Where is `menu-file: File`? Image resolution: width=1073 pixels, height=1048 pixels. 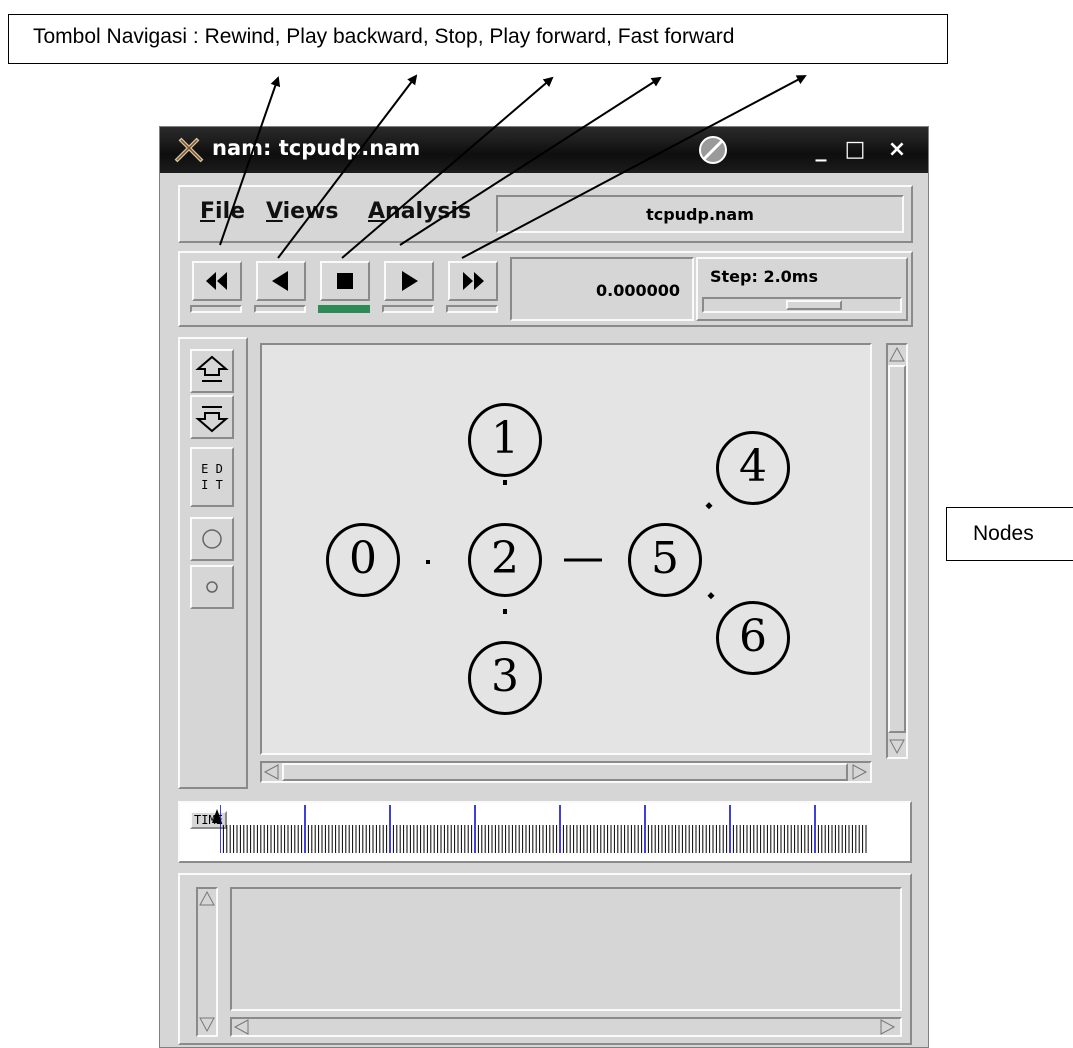 menu-file: File is located at coordinates (222, 211).